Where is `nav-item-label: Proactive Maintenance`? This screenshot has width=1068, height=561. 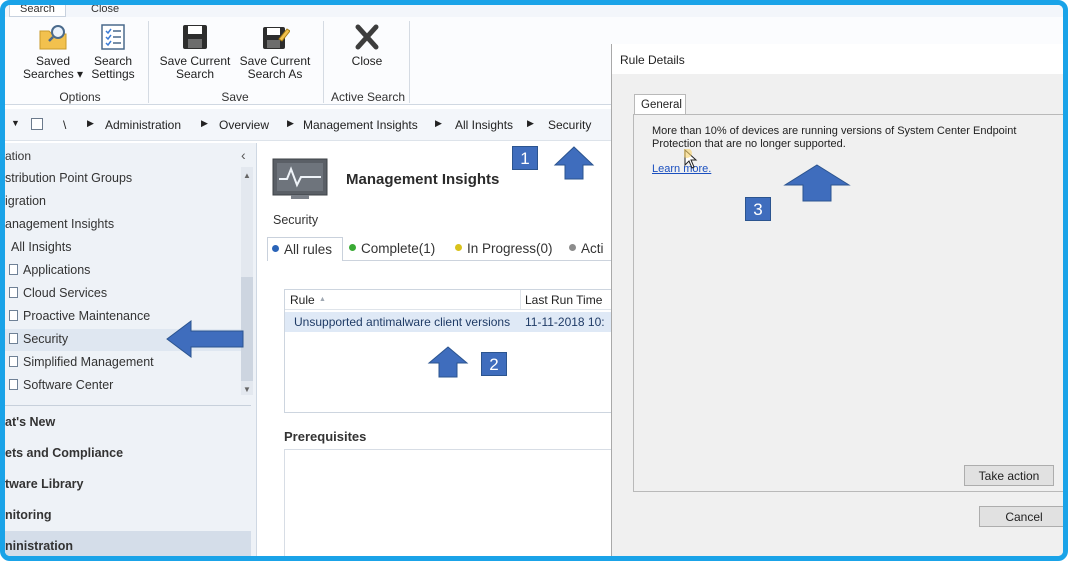
nav-item-label: Proactive Maintenance is located at coordinates (87, 316).